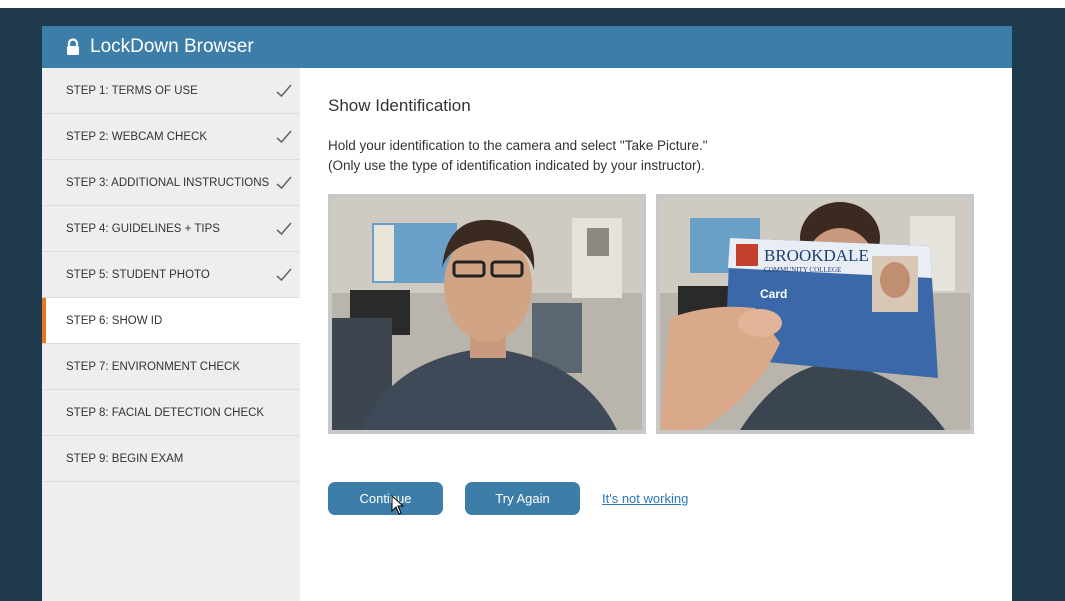 The image size is (1065, 601). Describe the element at coordinates (168, 182) in the screenshot. I see `step-label: STEP 3: ADDITIONAL INSTRUCTIONS` at that location.